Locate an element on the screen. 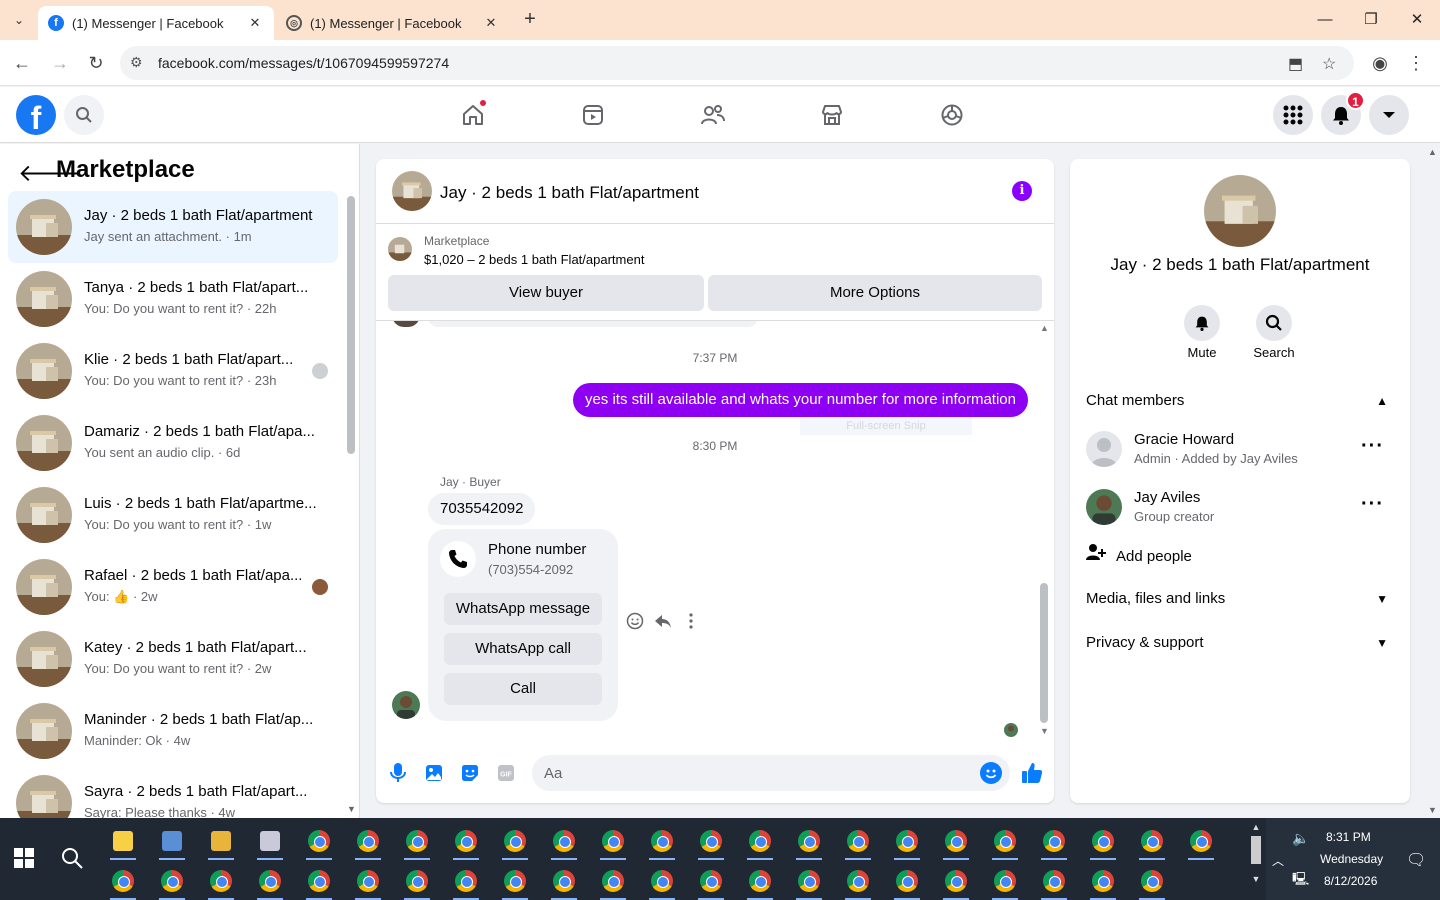 This screenshot has width=1440, height=900. emoji-icon is located at coordinates (991, 773).